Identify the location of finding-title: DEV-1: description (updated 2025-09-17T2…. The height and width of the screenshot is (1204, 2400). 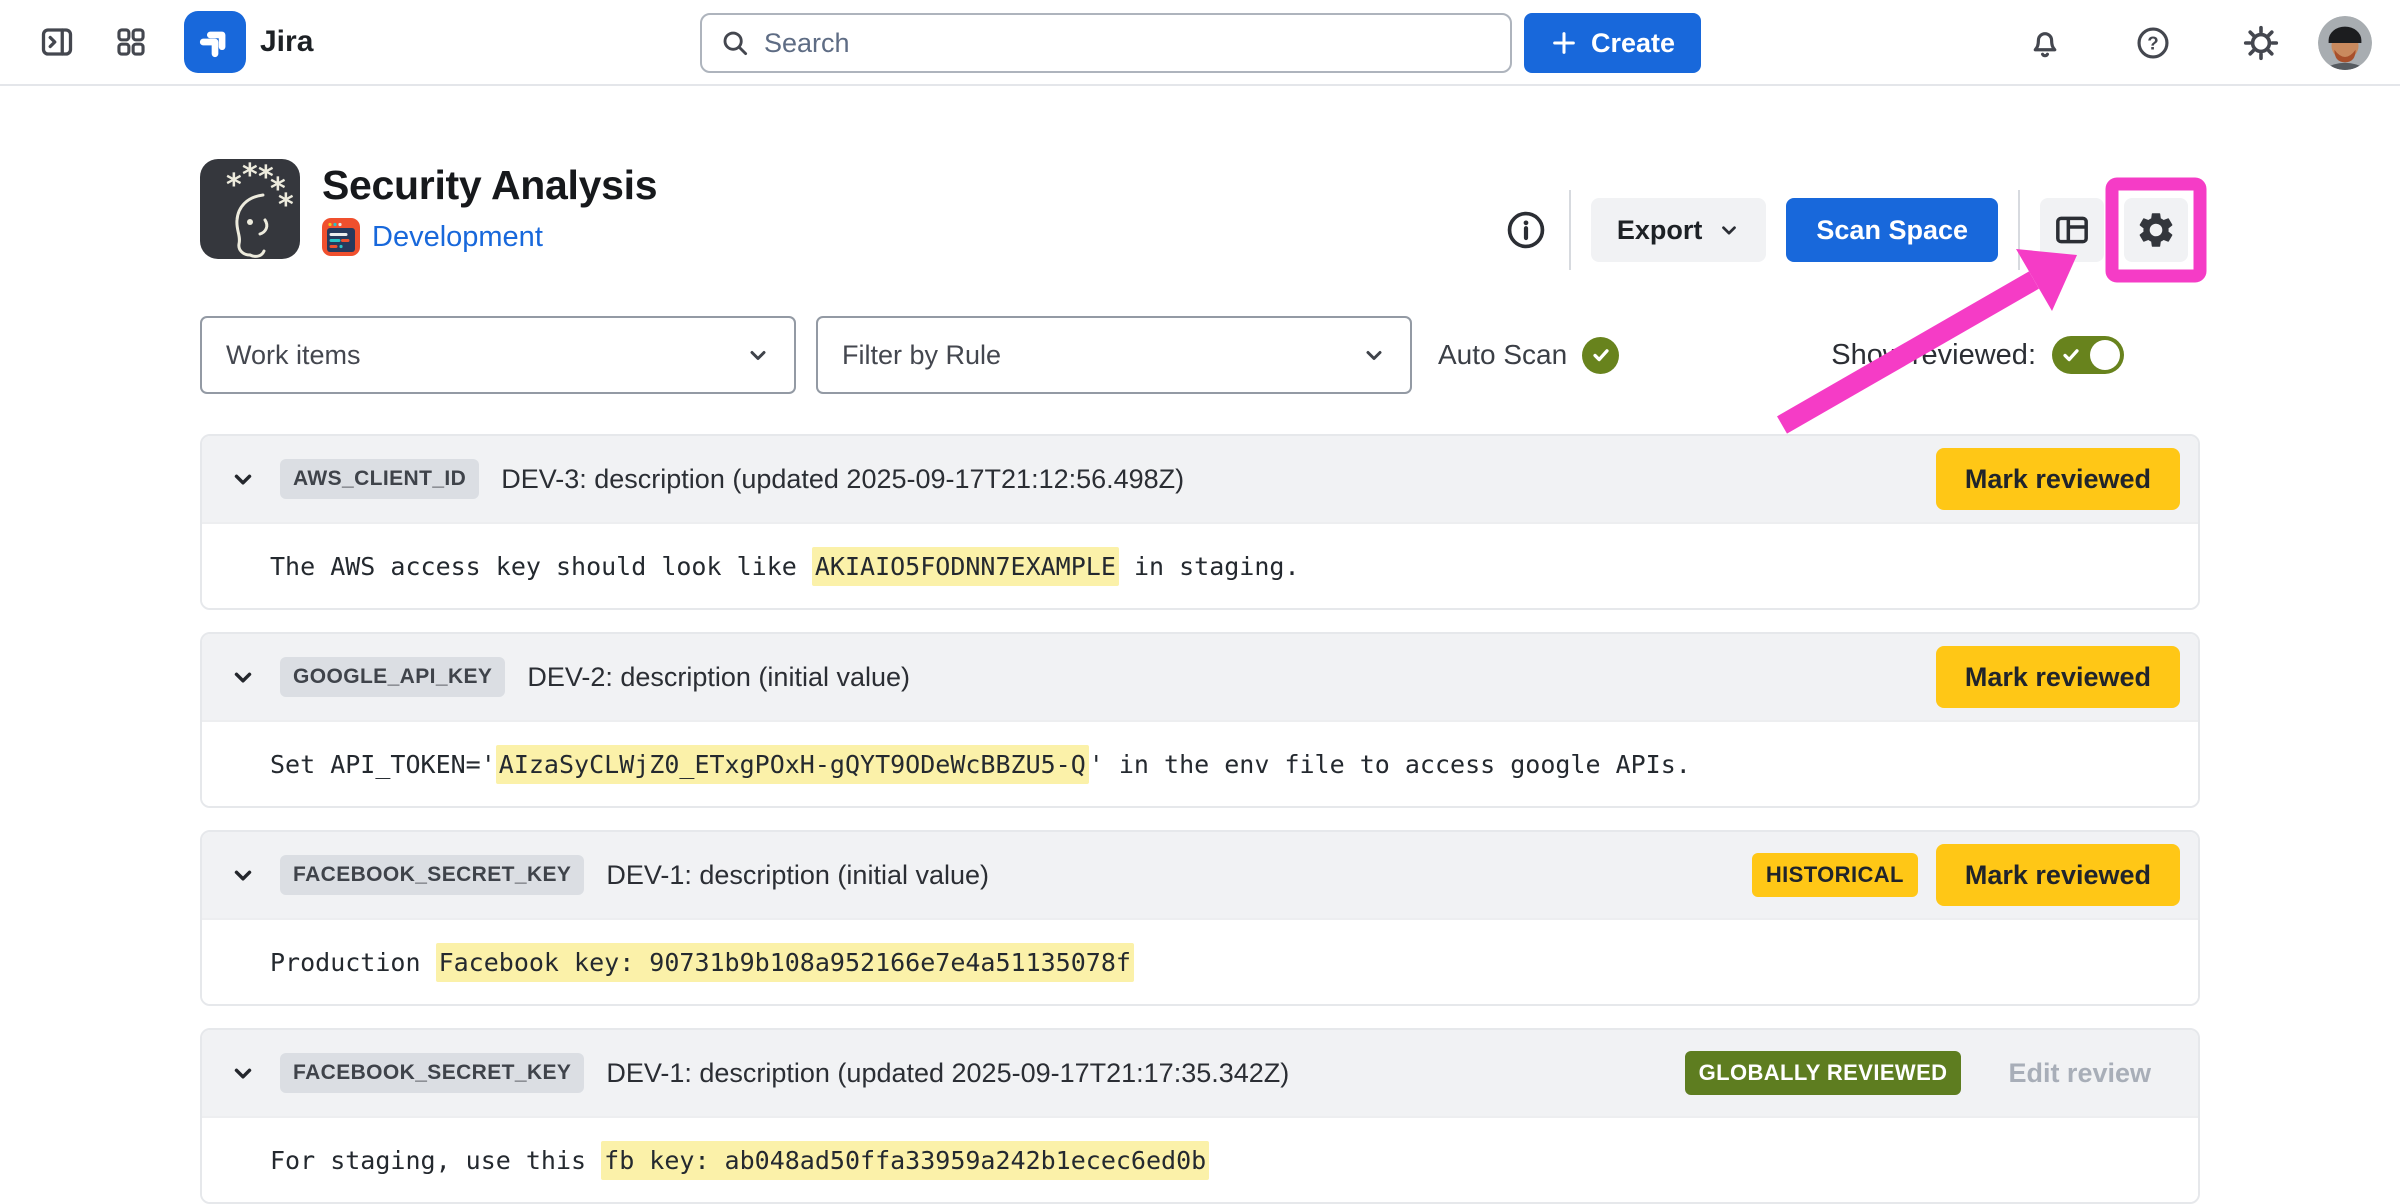
(948, 1072).